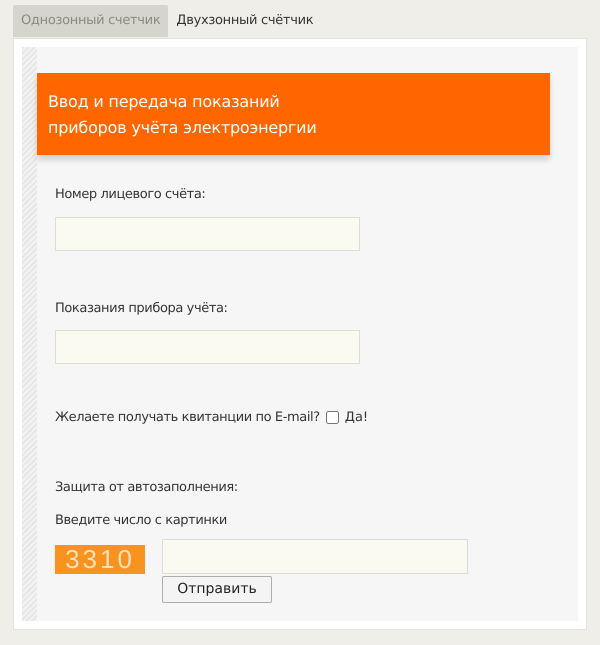 The width and height of the screenshot is (600, 645). What do you see at coordinates (315, 556) in the screenshot?
I see `captcha-input` at bounding box center [315, 556].